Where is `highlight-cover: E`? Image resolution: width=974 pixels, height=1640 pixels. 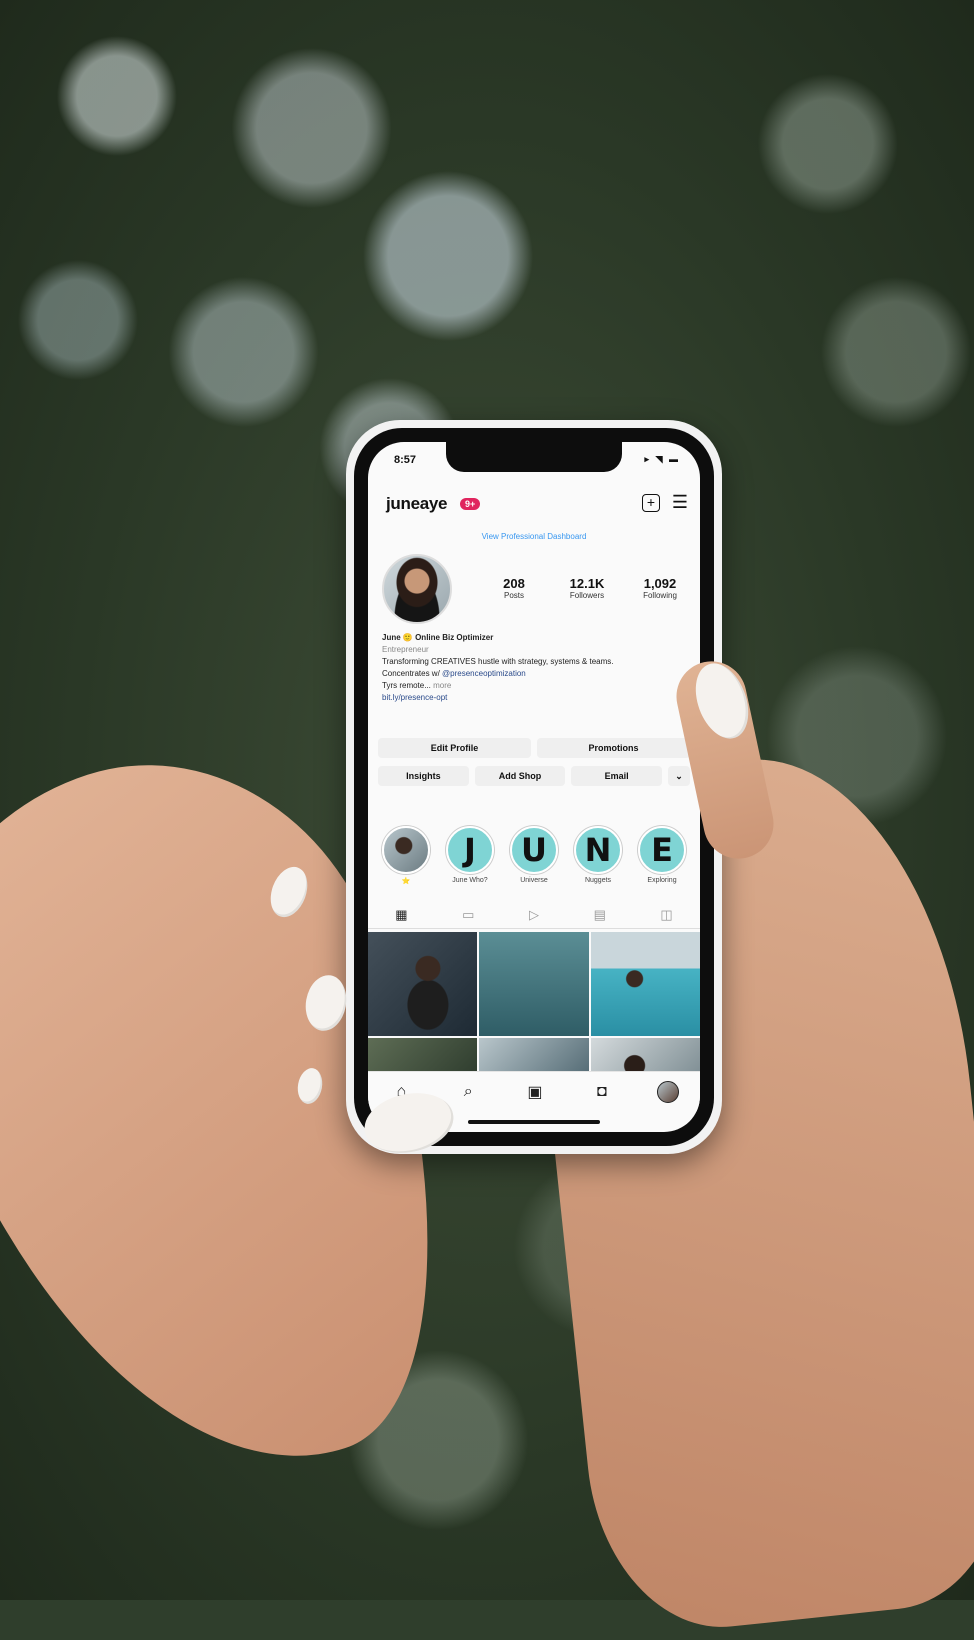
highlight-cover: E is located at coordinates (662, 850).